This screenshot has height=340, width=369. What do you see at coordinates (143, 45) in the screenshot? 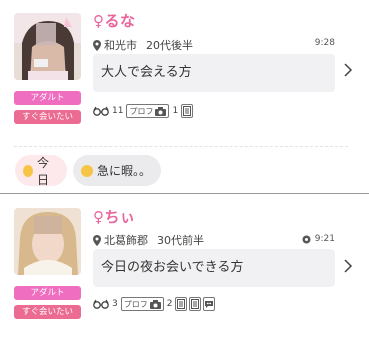
I see `location-age: 和光市 20代後半` at bounding box center [143, 45].